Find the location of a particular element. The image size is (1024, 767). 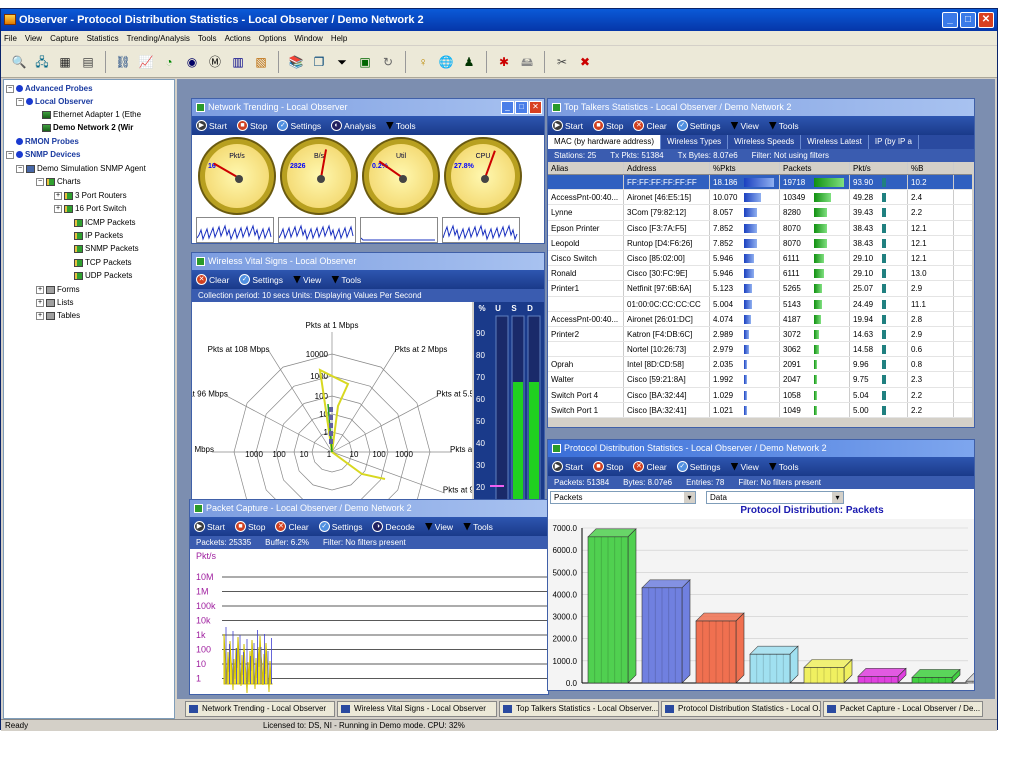

menu-help: Help is located at coordinates (339, 38).